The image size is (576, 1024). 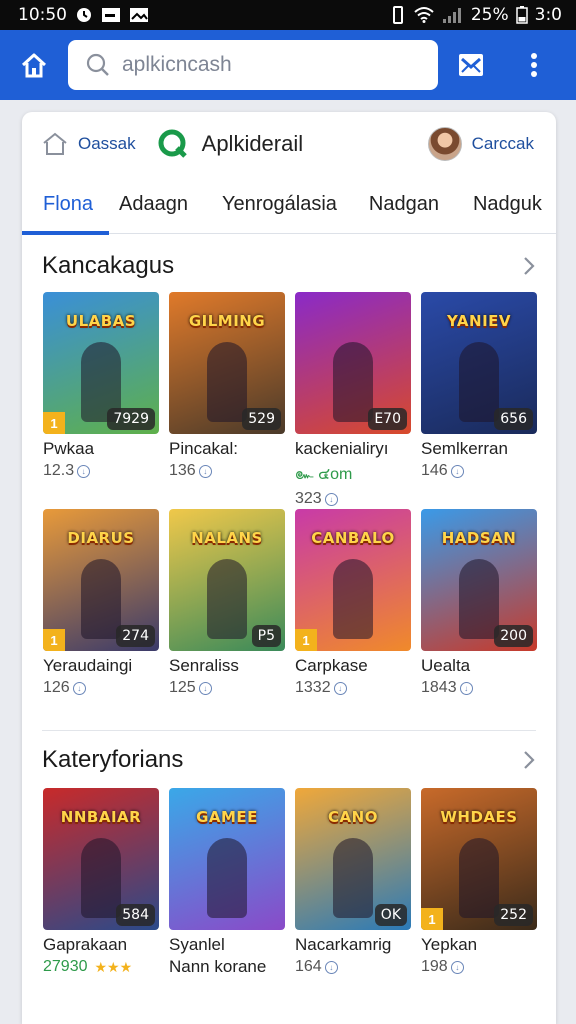 What do you see at coordinates (101, 321) in the screenshot?
I see `game-art-title: ULABAS` at bounding box center [101, 321].